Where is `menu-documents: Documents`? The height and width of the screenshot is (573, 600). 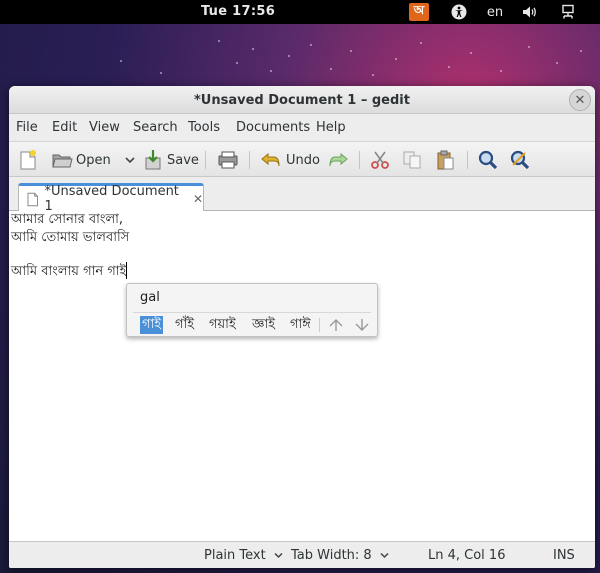 menu-documents: Documents is located at coordinates (273, 127).